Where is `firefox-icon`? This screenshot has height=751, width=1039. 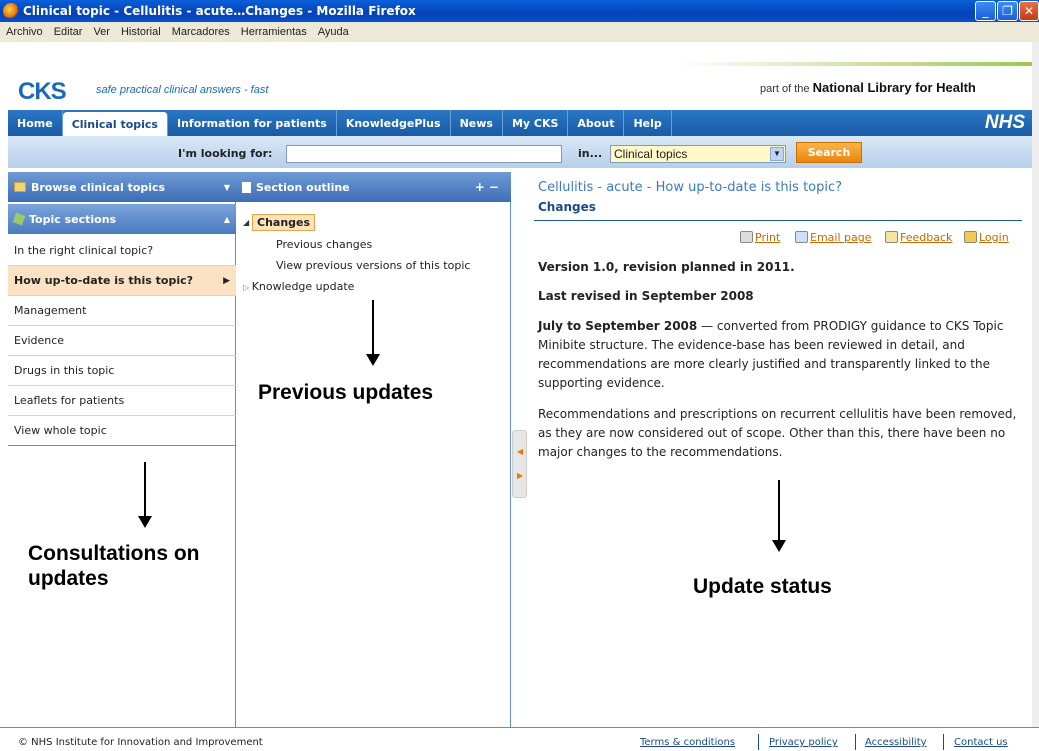 firefox-icon is located at coordinates (11, 11).